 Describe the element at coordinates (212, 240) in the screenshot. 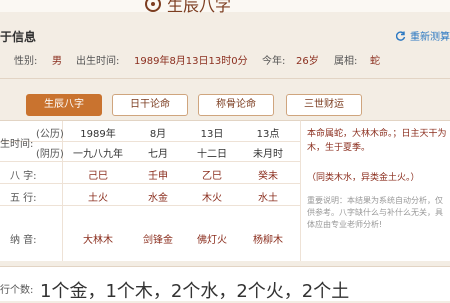

I see `nayin-day: 佛灯火` at that location.